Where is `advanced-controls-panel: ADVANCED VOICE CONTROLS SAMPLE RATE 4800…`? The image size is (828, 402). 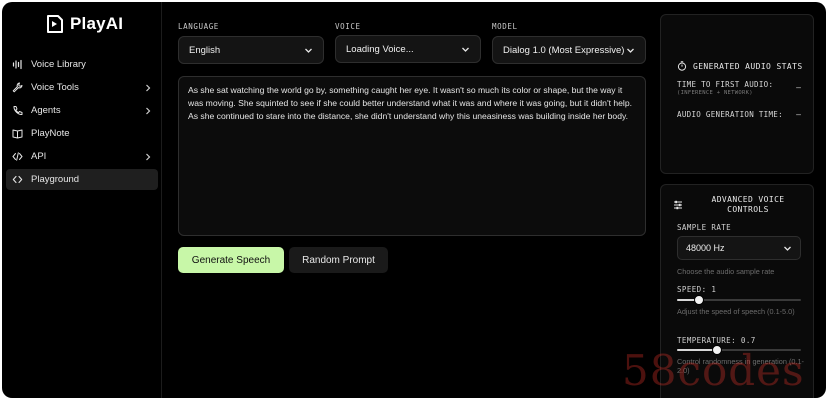
advanced-controls-panel: ADVANCED VOICE CONTROLS SAMPLE RATE 4800… is located at coordinates (737, 291).